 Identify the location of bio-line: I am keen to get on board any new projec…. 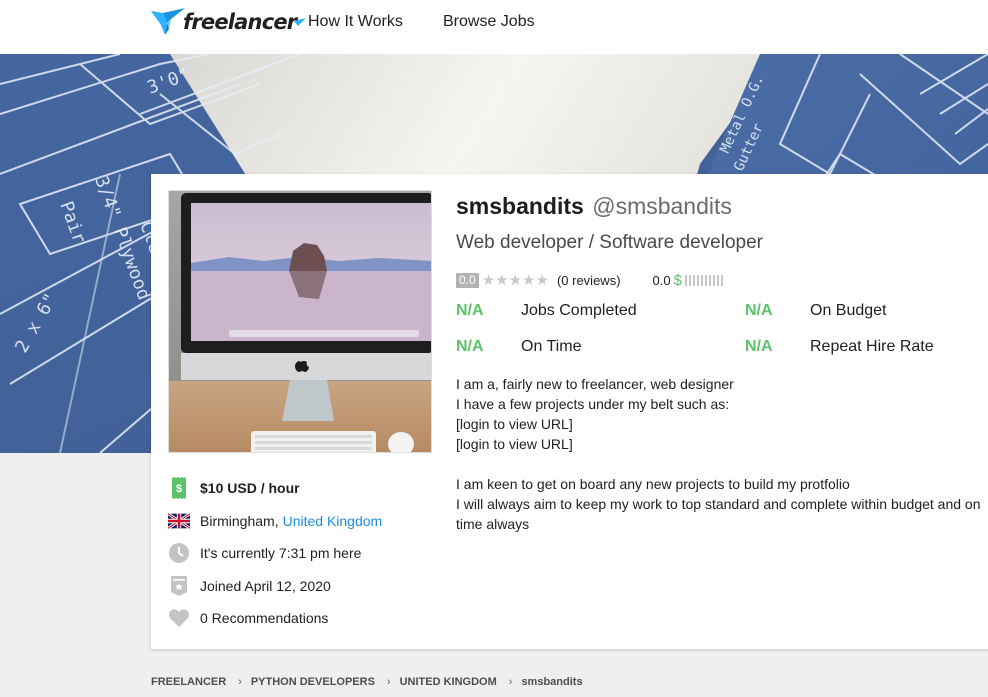
(653, 484).